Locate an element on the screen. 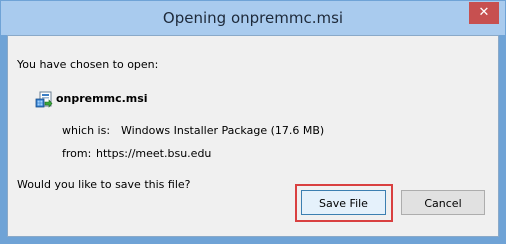 This screenshot has width=506, height=244. title-bar: Opening onpremmc.msi ✕ is located at coordinates (253, 18).